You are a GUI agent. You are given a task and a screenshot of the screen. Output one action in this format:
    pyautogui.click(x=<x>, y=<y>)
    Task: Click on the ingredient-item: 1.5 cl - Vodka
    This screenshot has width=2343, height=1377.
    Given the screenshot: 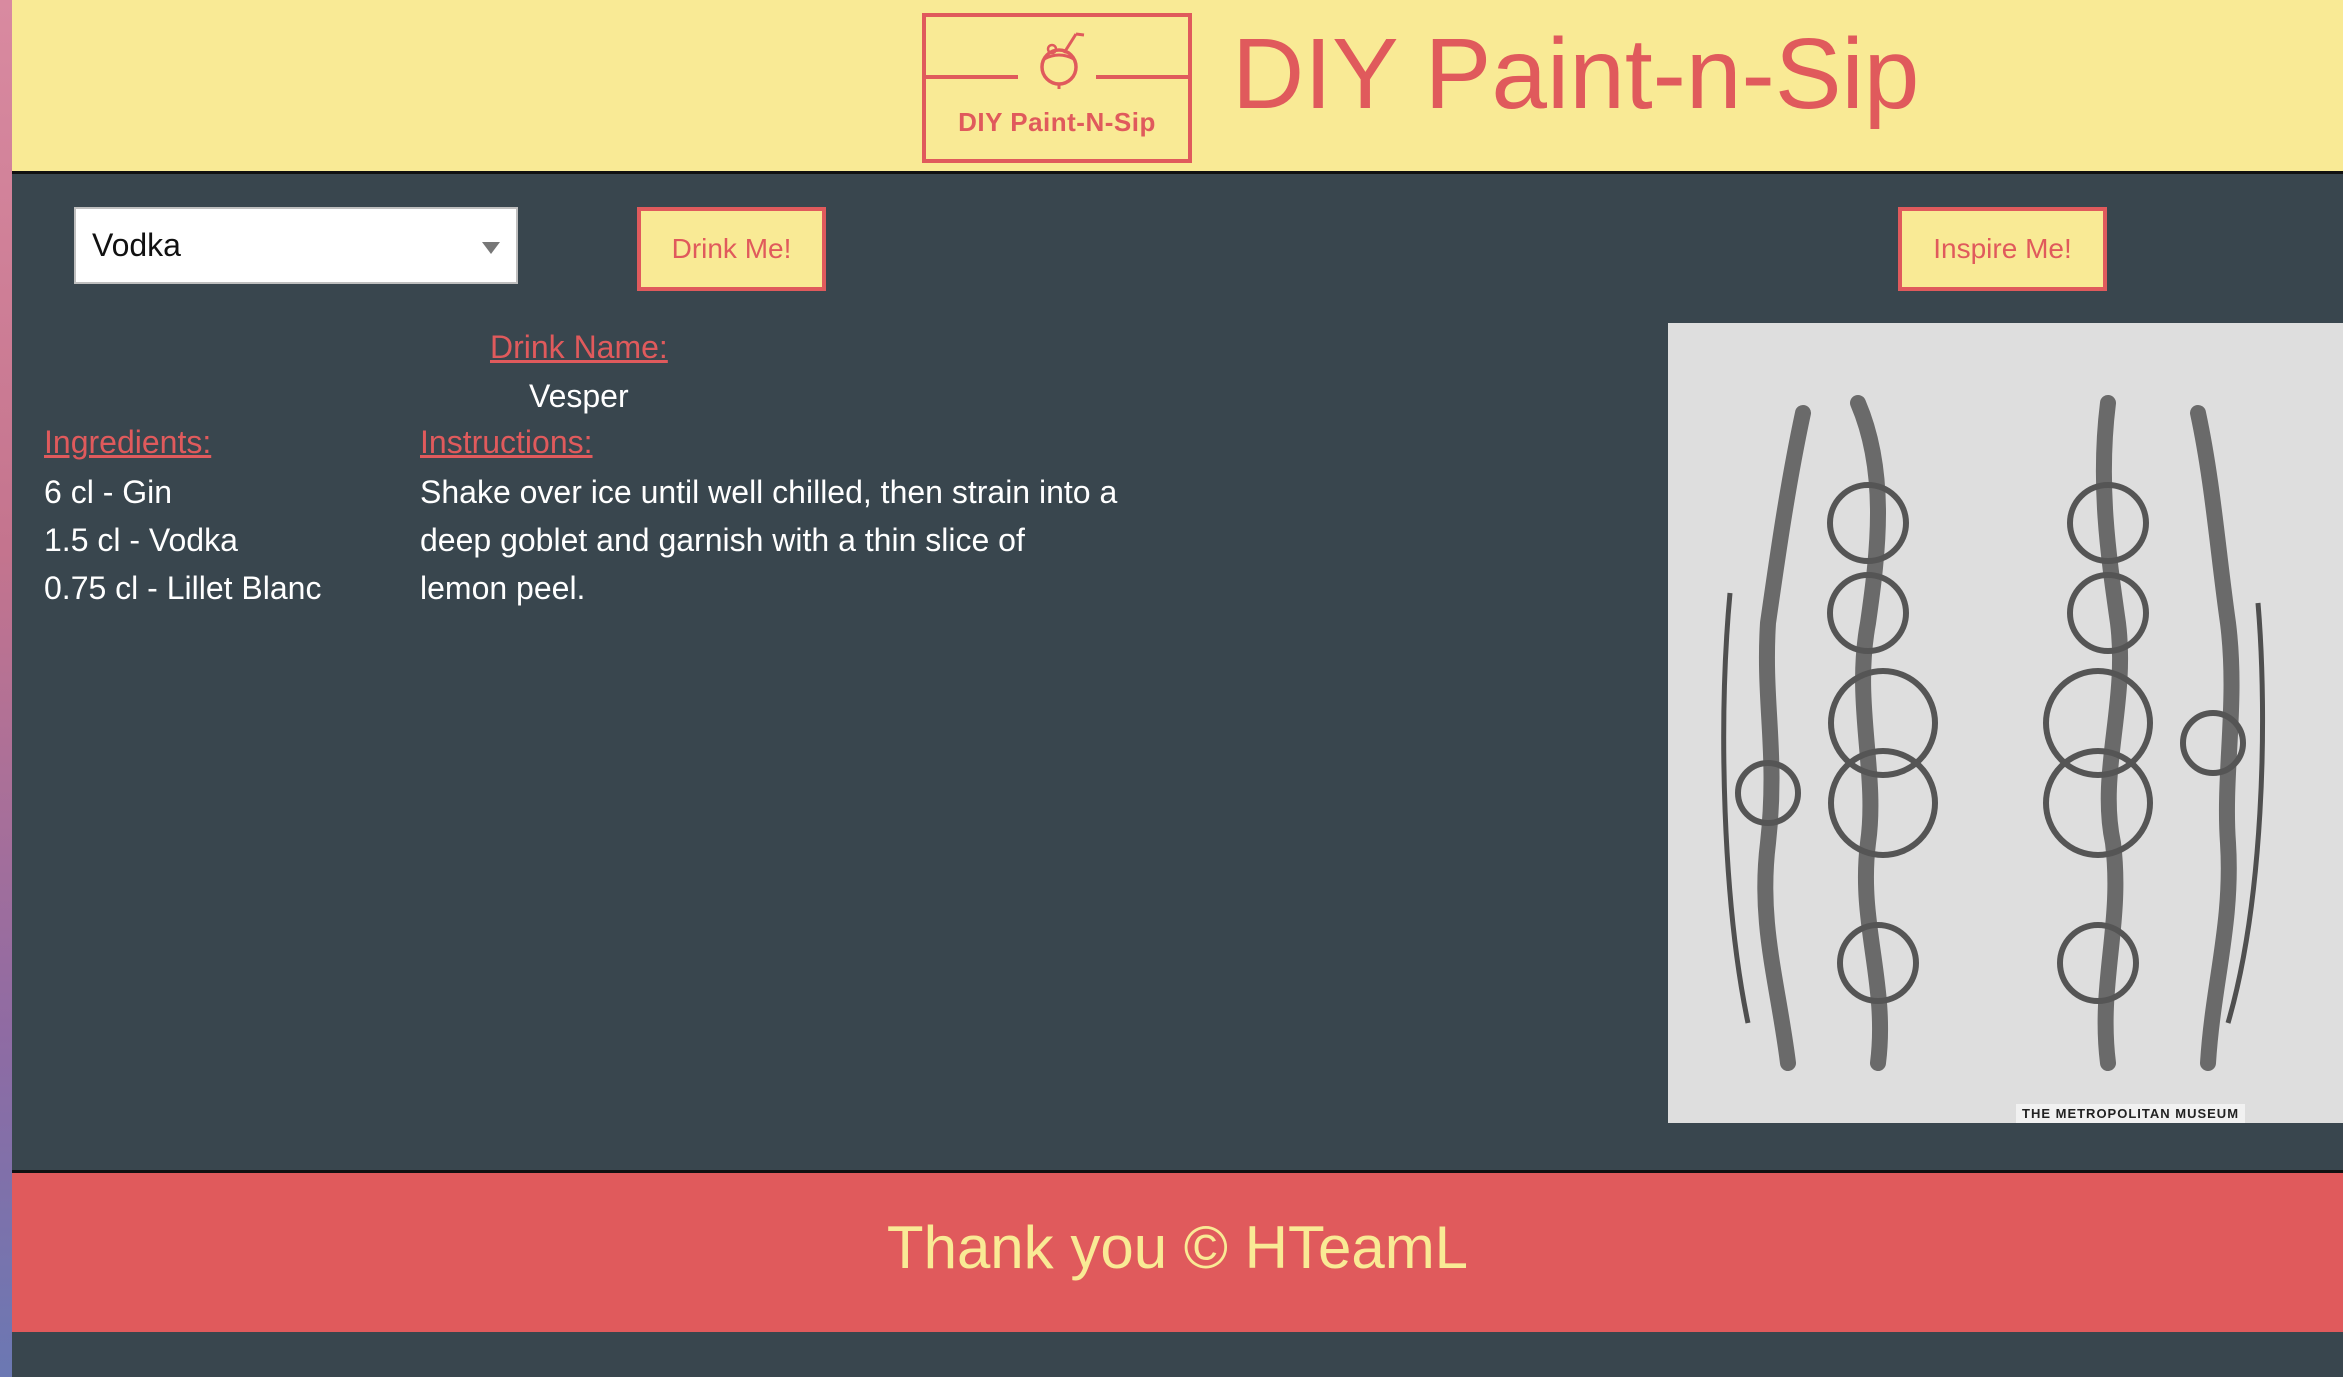 What is the action you would take?
    pyautogui.click(x=141, y=540)
    